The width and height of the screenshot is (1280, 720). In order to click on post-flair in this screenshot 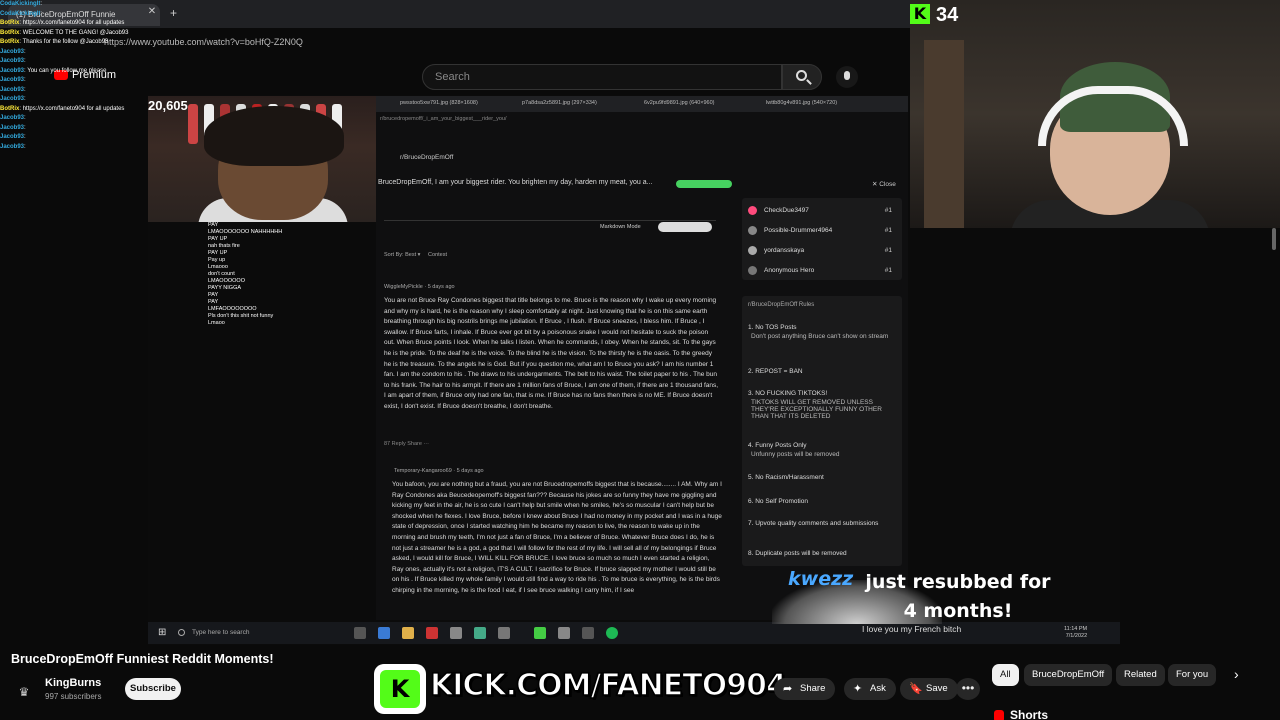, I will do `click(704, 184)`.